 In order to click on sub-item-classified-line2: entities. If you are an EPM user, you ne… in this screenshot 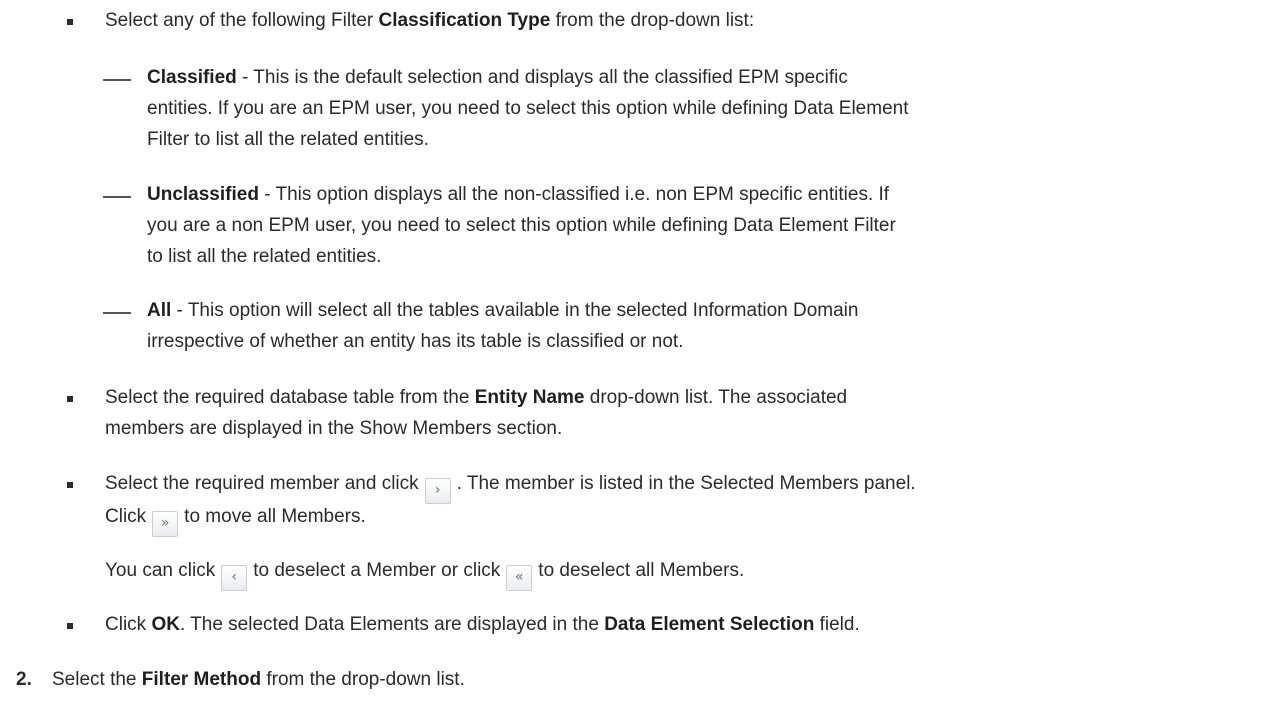, I will do `click(528, 108)`.